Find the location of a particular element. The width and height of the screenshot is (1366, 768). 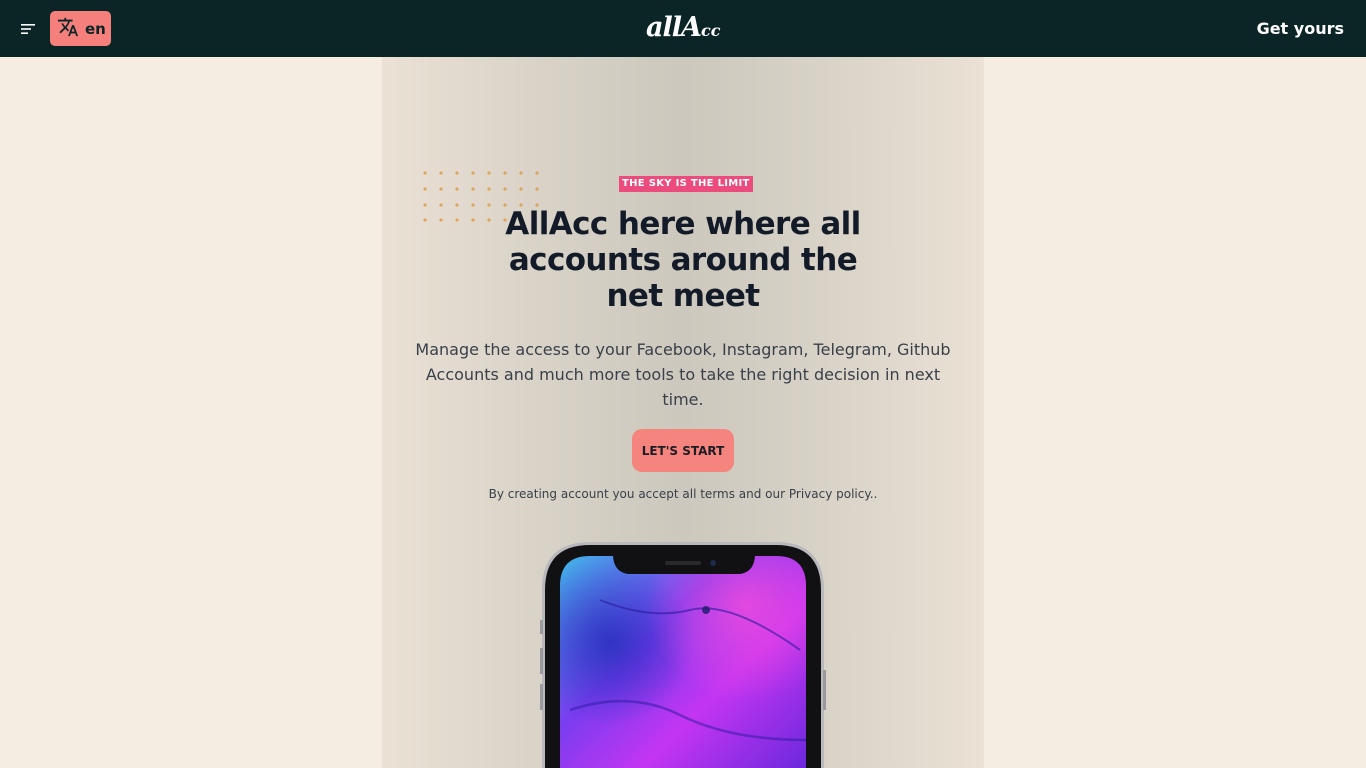

logo: allA cc is located at coordinates (683, 28).